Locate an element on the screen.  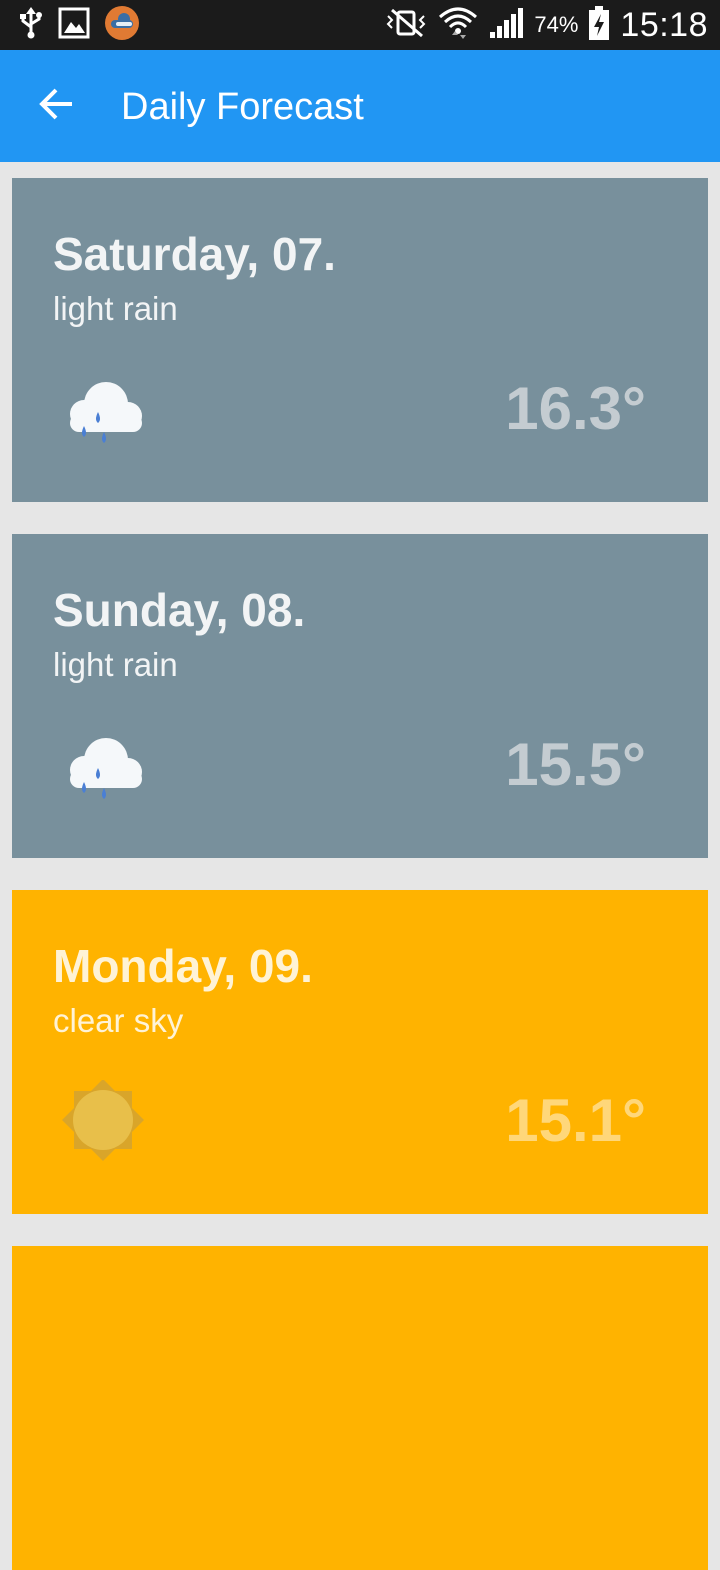
battery-charging-icon is located at coordinates (599, 25).